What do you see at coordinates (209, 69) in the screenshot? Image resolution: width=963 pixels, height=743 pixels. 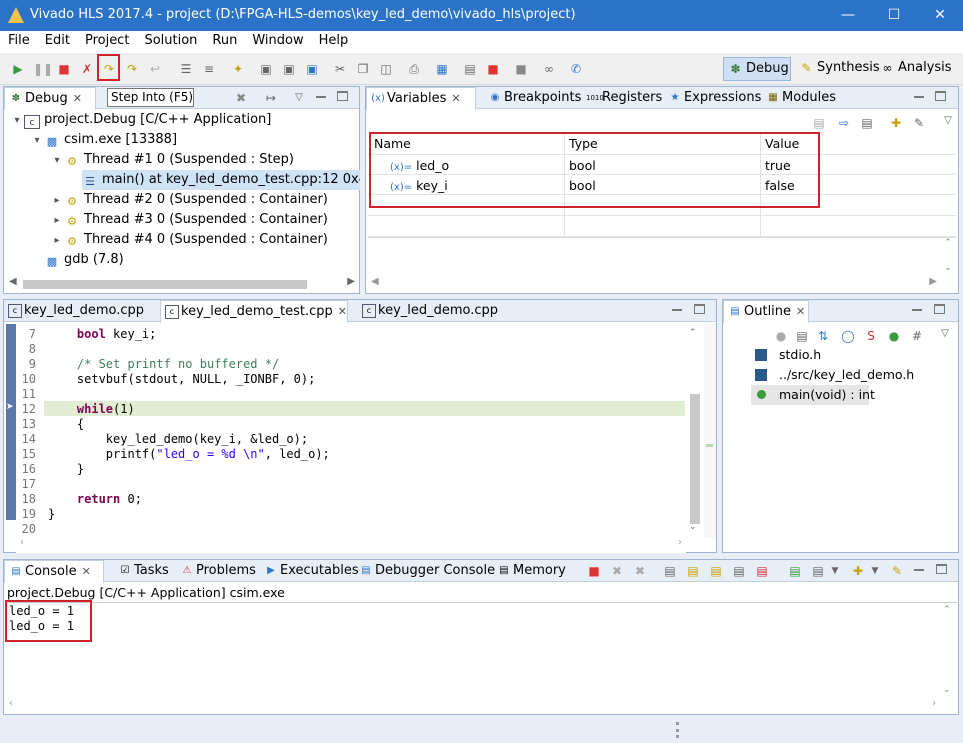 I see `use-step-filters-icon: ≡` at bounding box center [209, 69].